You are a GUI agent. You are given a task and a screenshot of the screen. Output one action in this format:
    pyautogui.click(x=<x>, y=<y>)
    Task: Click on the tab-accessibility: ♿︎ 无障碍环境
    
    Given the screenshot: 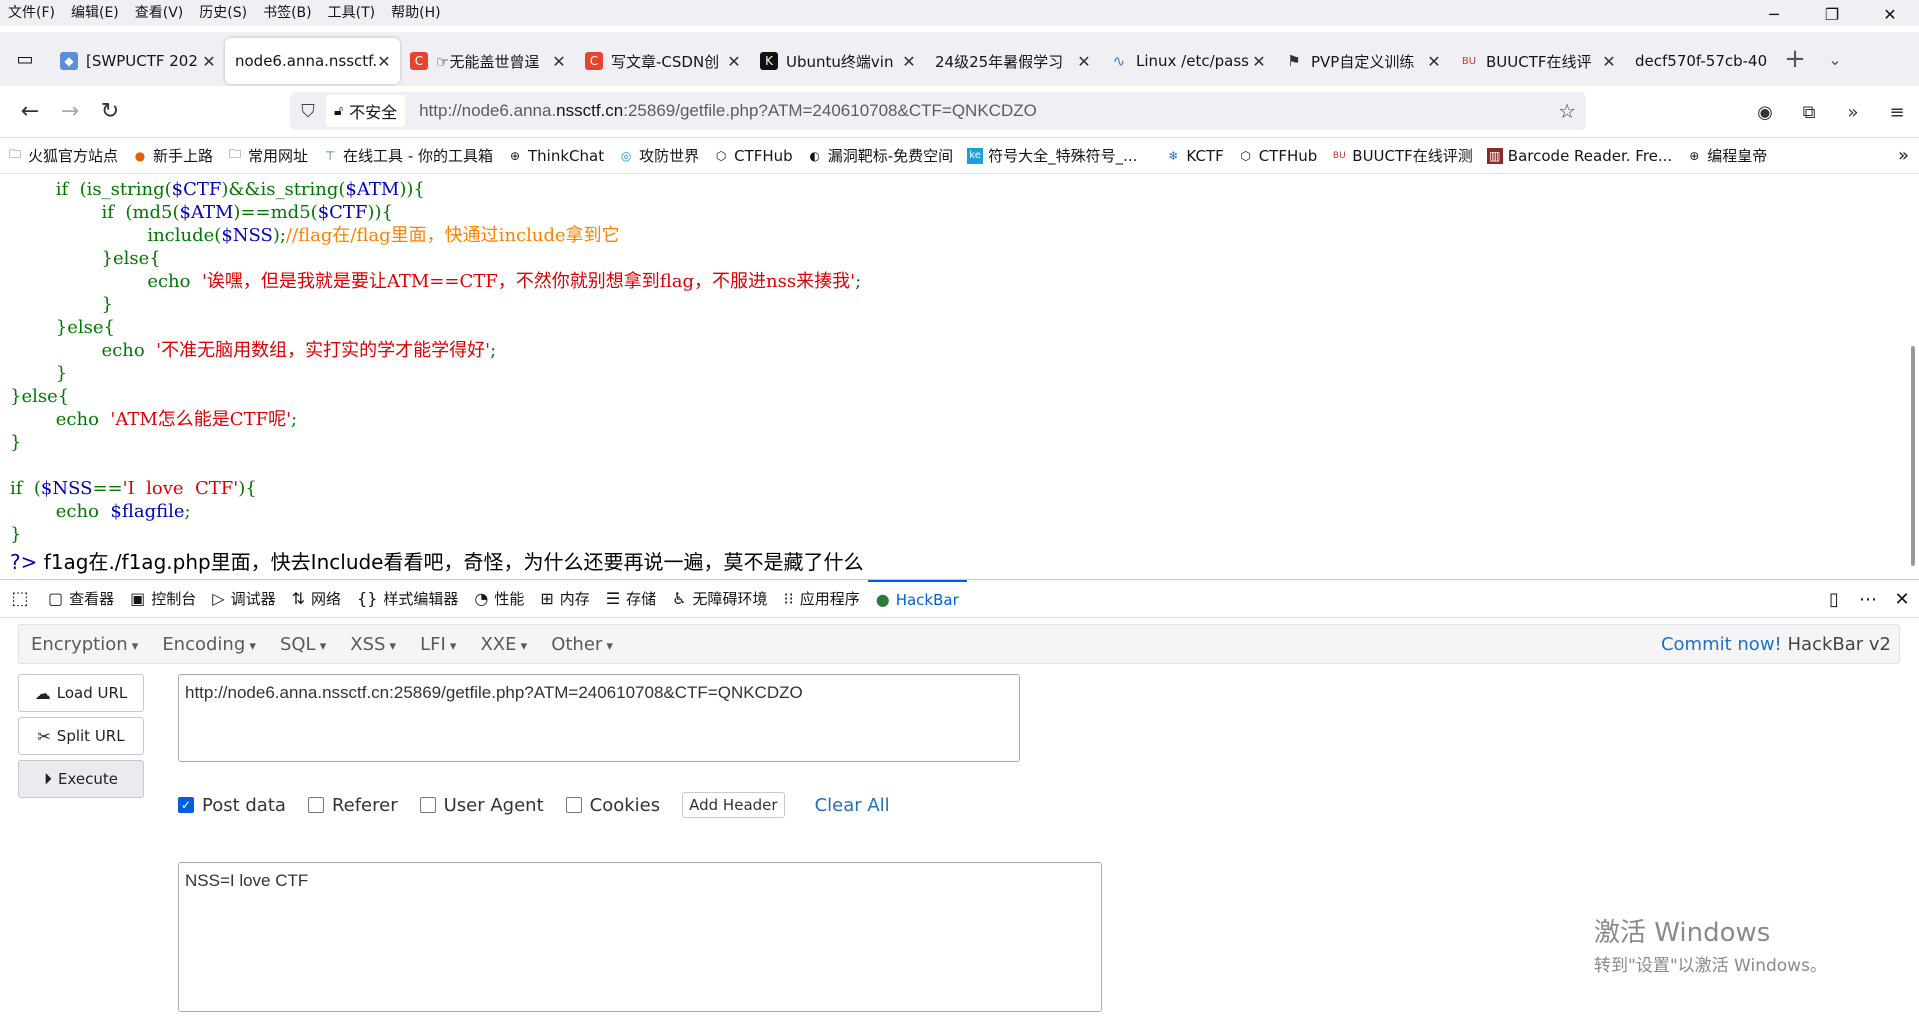 What is the action you would take?
    pyautogui.click(x=719, y=599)
    